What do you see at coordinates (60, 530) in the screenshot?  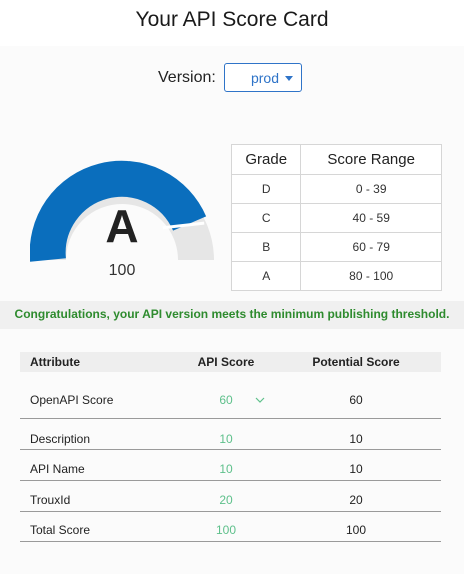 I see `attribute-name: Total Score` at bounding box center [60, 530].